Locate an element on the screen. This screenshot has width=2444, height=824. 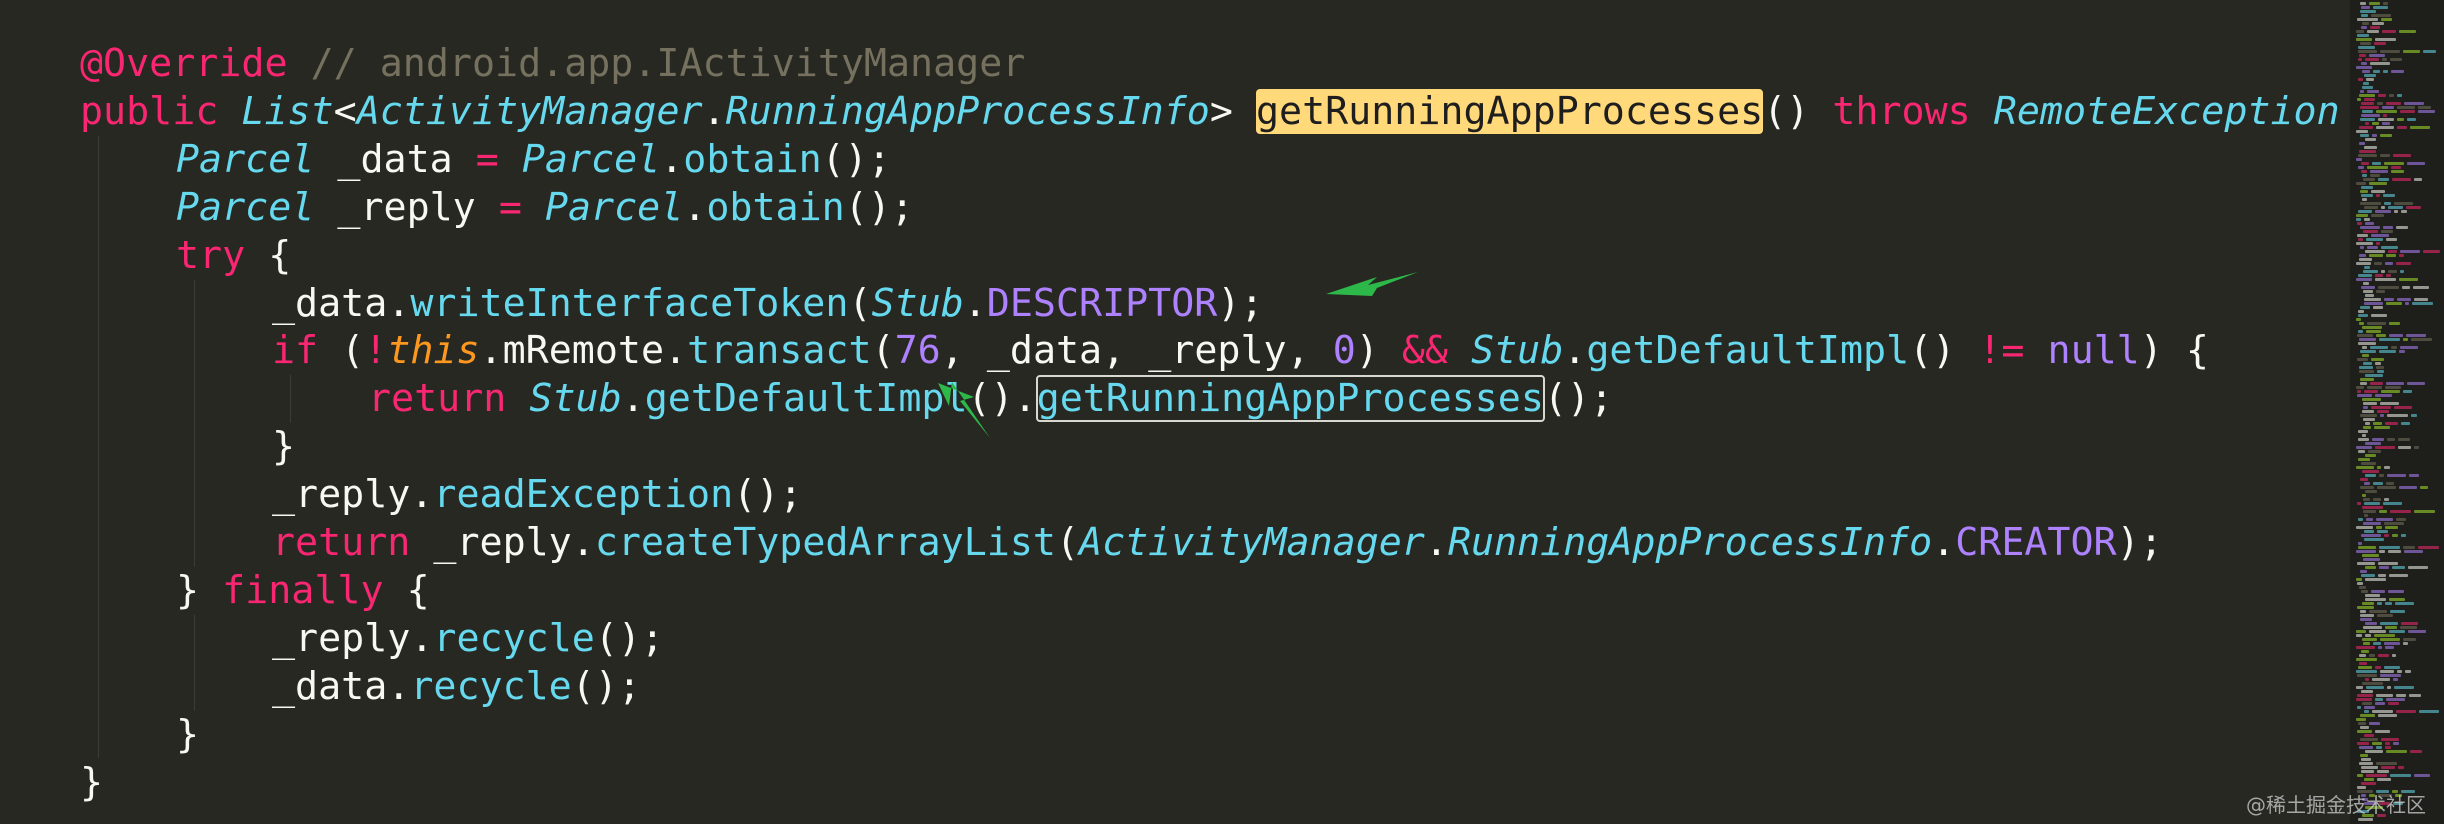
code-token: return is located at coordinates (437, 399).